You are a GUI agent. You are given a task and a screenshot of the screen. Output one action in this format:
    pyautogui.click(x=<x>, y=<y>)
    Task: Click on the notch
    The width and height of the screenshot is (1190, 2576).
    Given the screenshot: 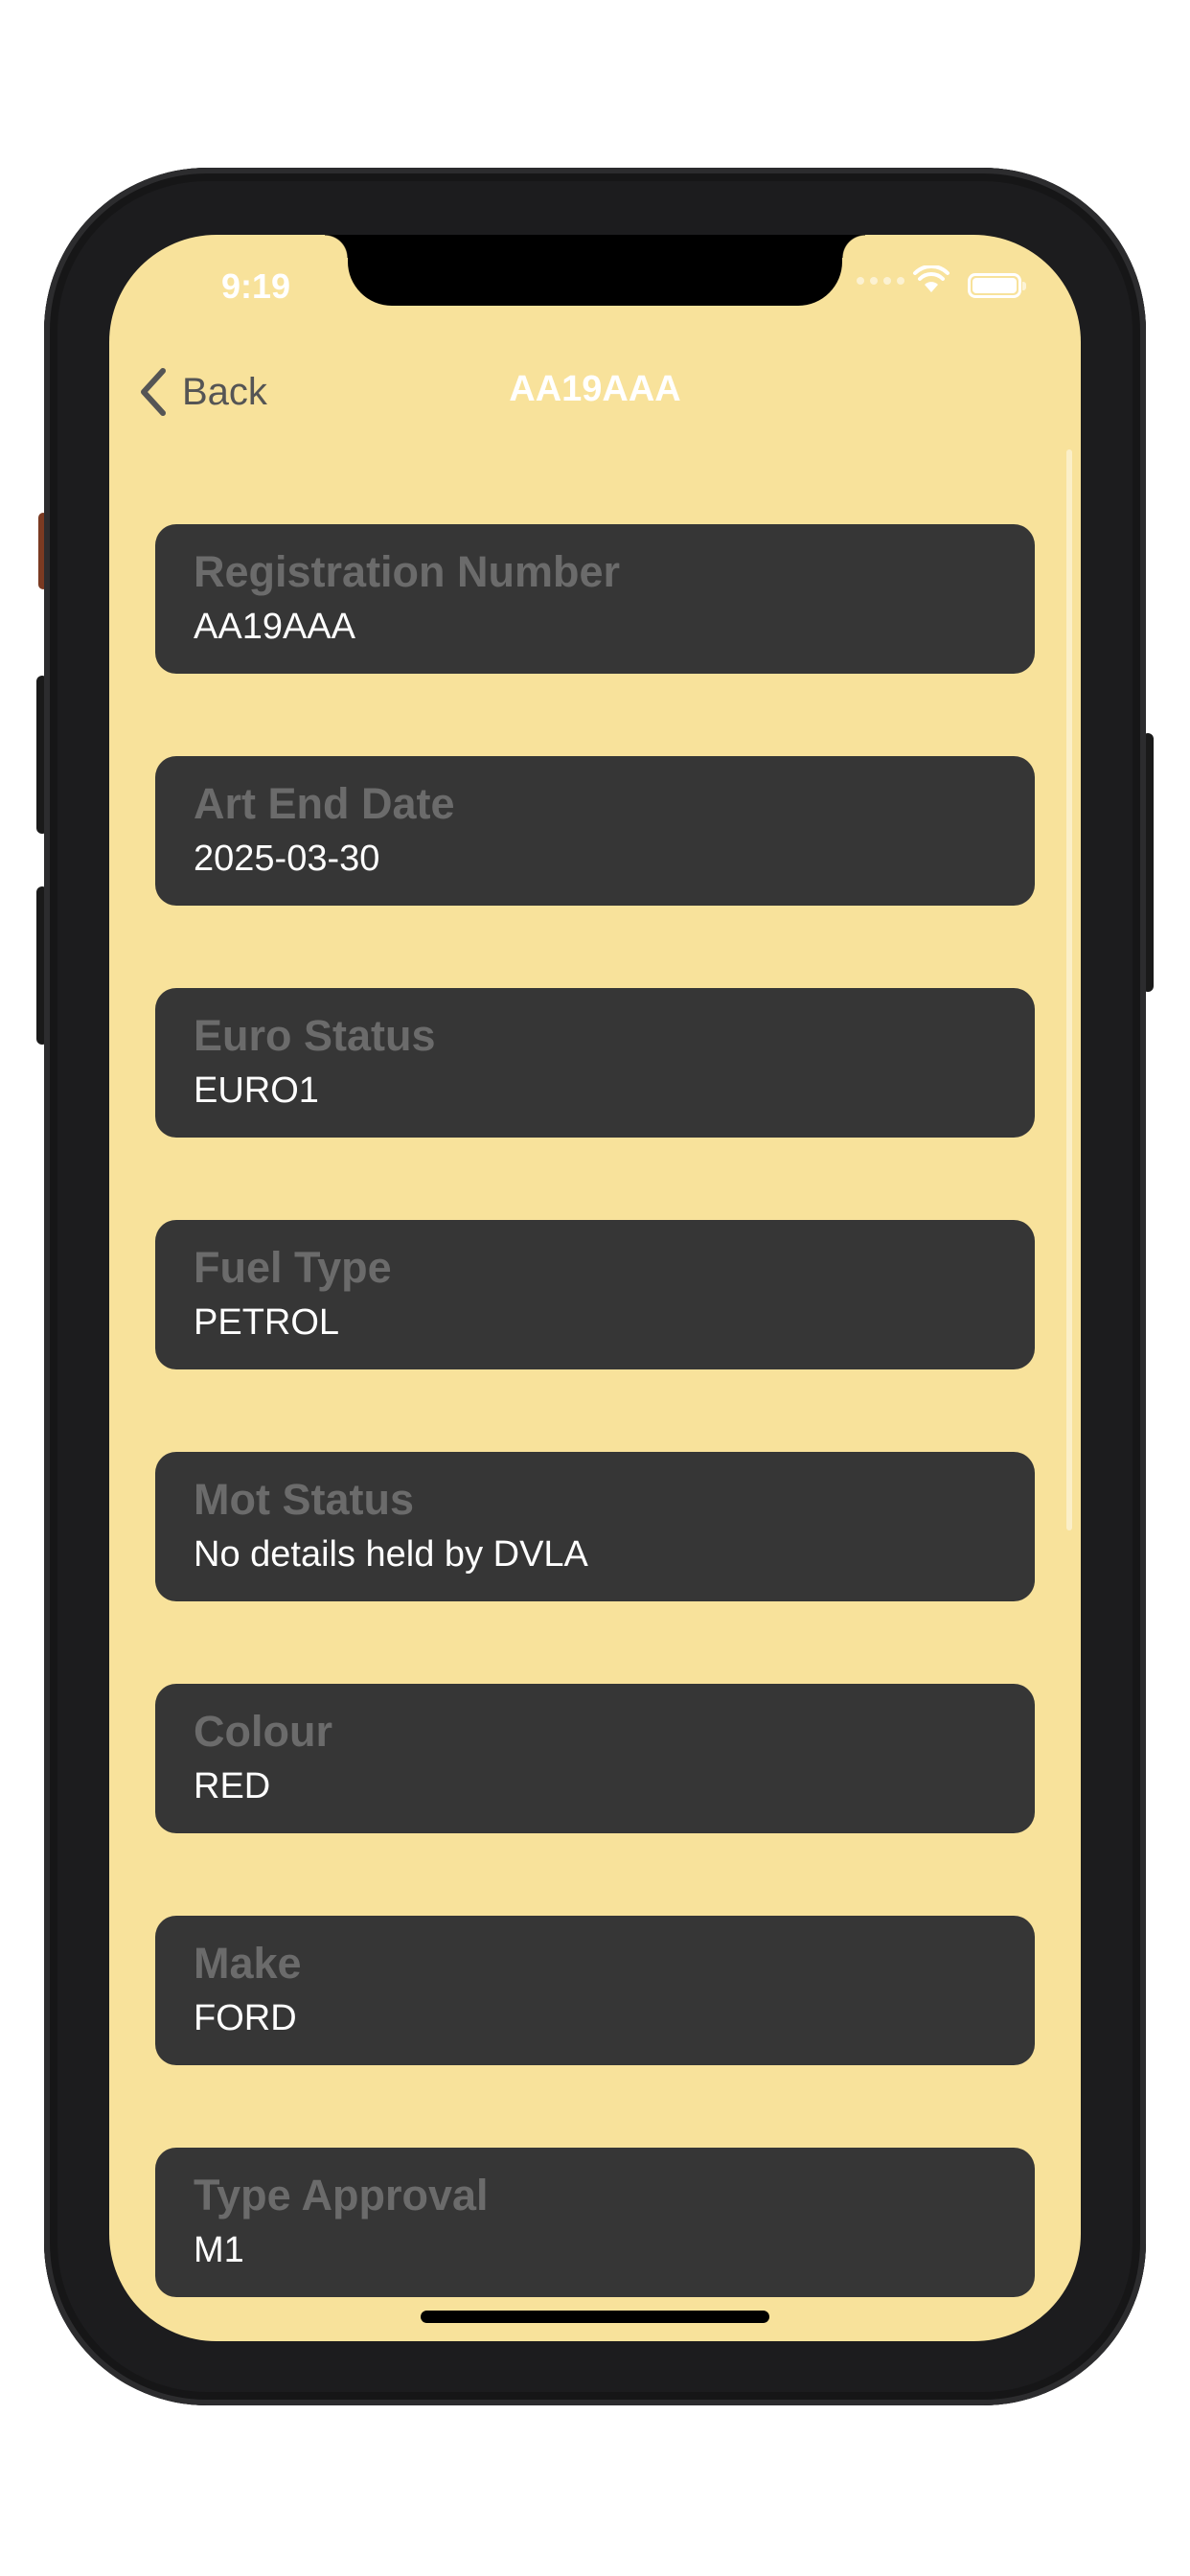 What is the action you would take?
    pyautogui.click(x=595, y=270)
    